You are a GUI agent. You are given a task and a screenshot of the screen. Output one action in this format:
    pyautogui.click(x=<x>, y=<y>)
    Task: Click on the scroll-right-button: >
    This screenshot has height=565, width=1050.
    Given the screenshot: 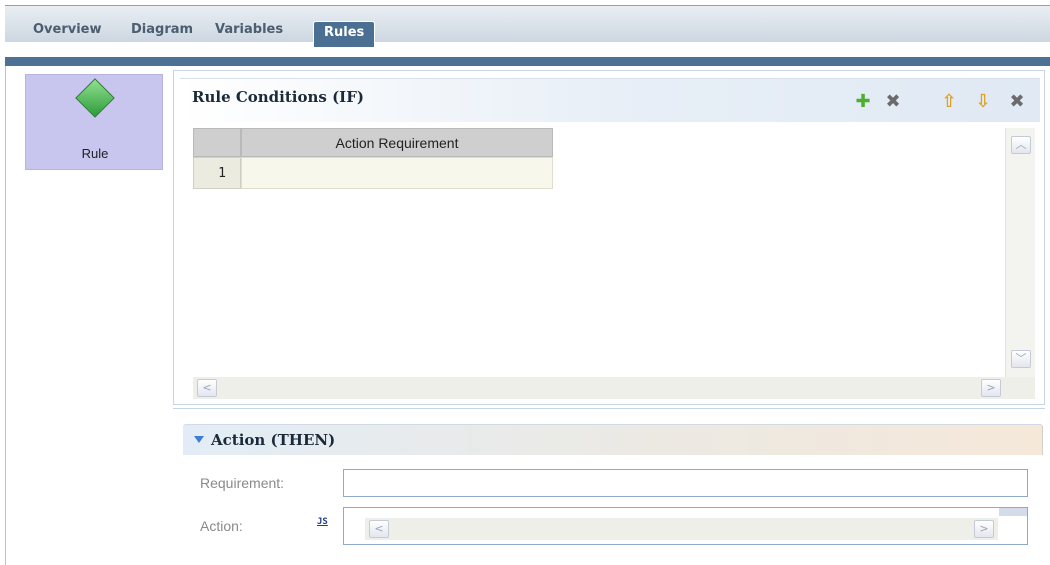 What is the action you would take?
    pyautogui.click(x=991, y=388)
    